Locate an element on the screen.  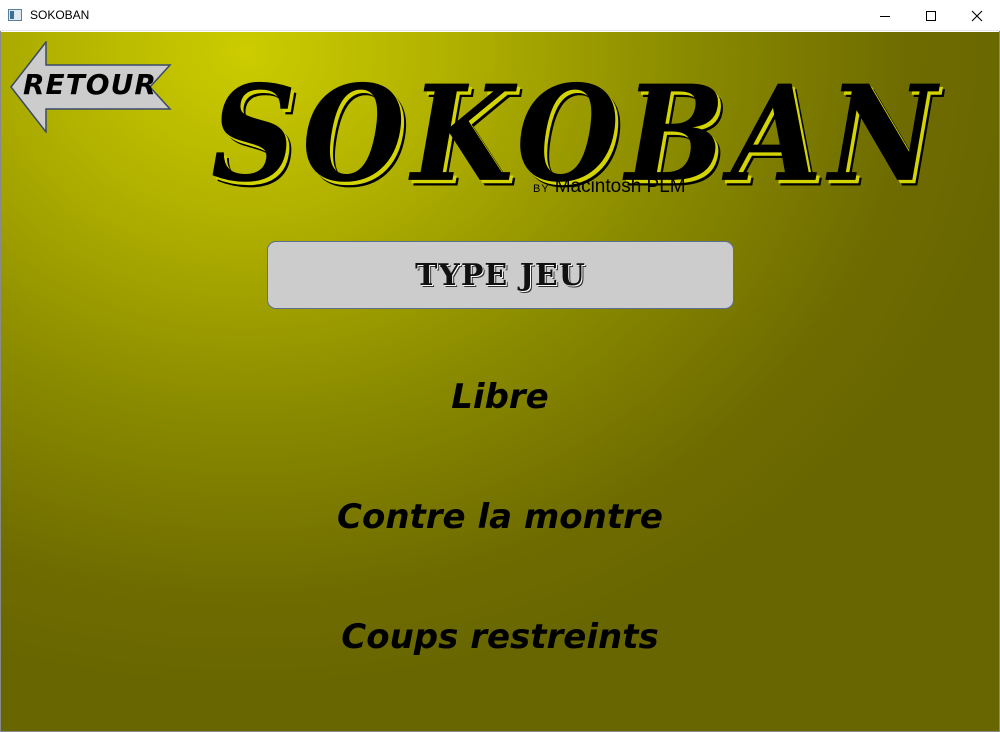
byline-by: BY is located at coordinates (541, 189).